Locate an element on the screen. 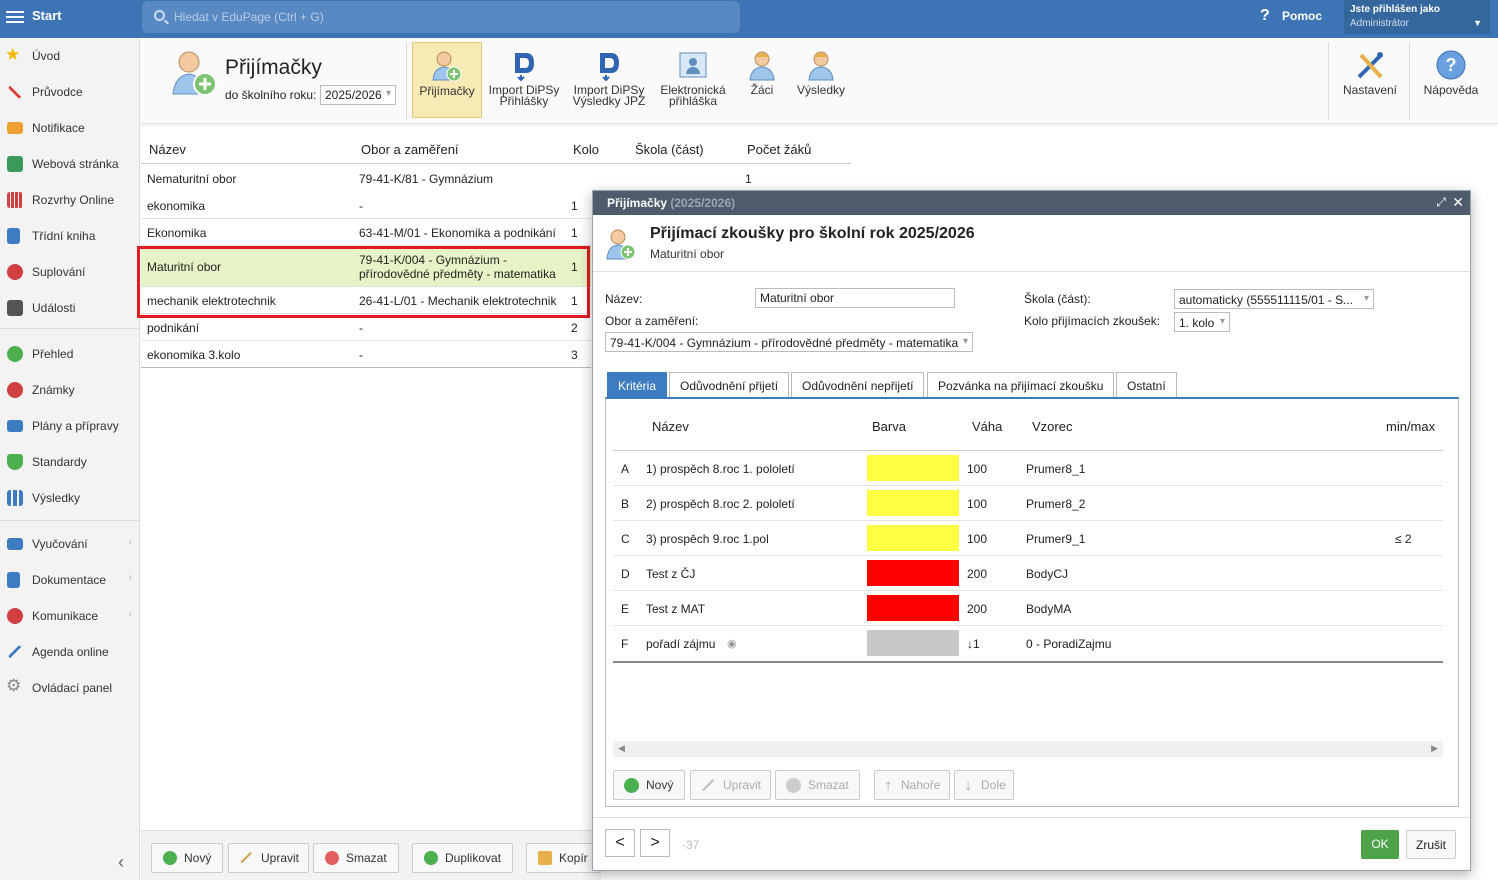 This screenshot has width=1498, height=880. sidebar-item-komunikace: Komunikace › is located at coordinates (70, 616).